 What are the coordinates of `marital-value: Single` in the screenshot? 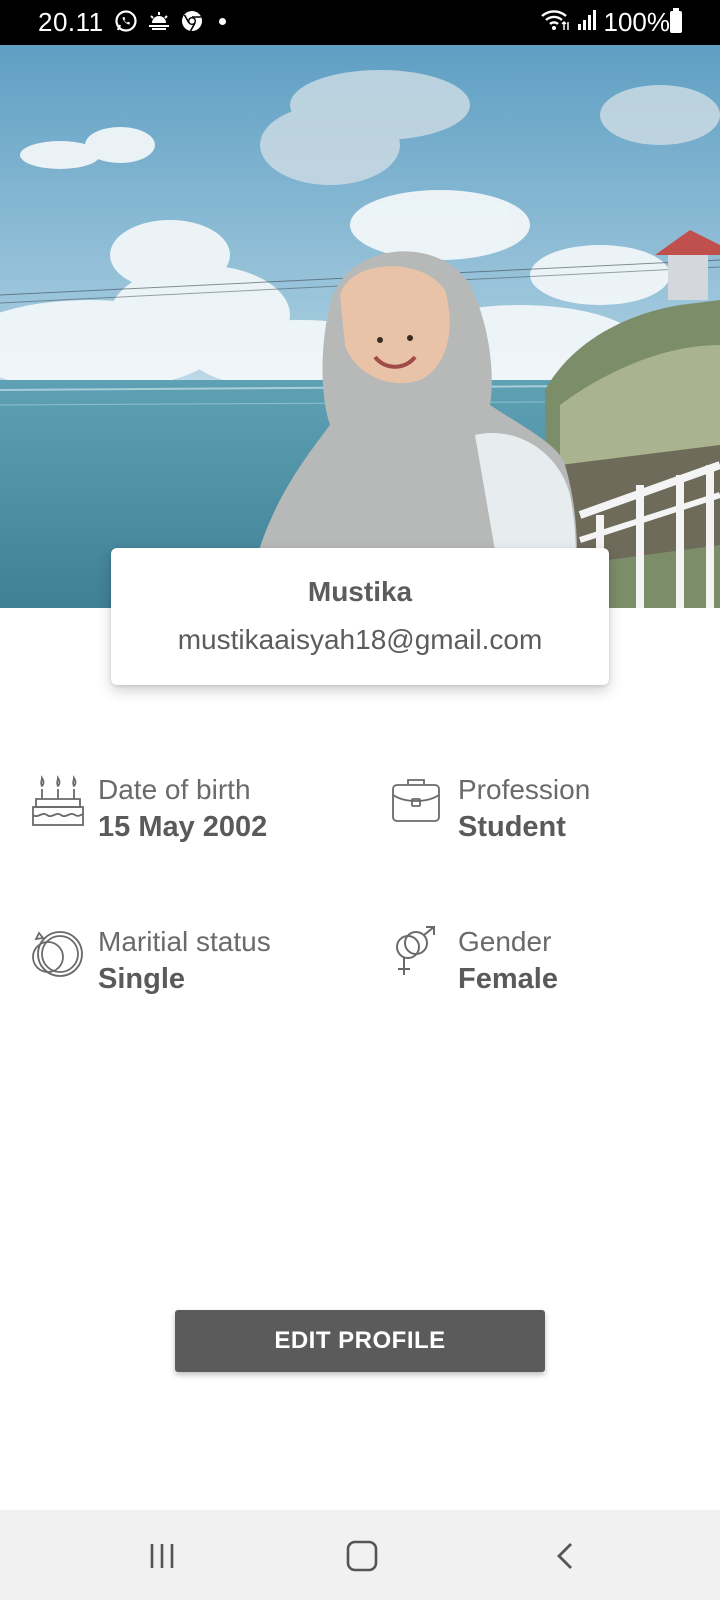 It's located at (142, 979).